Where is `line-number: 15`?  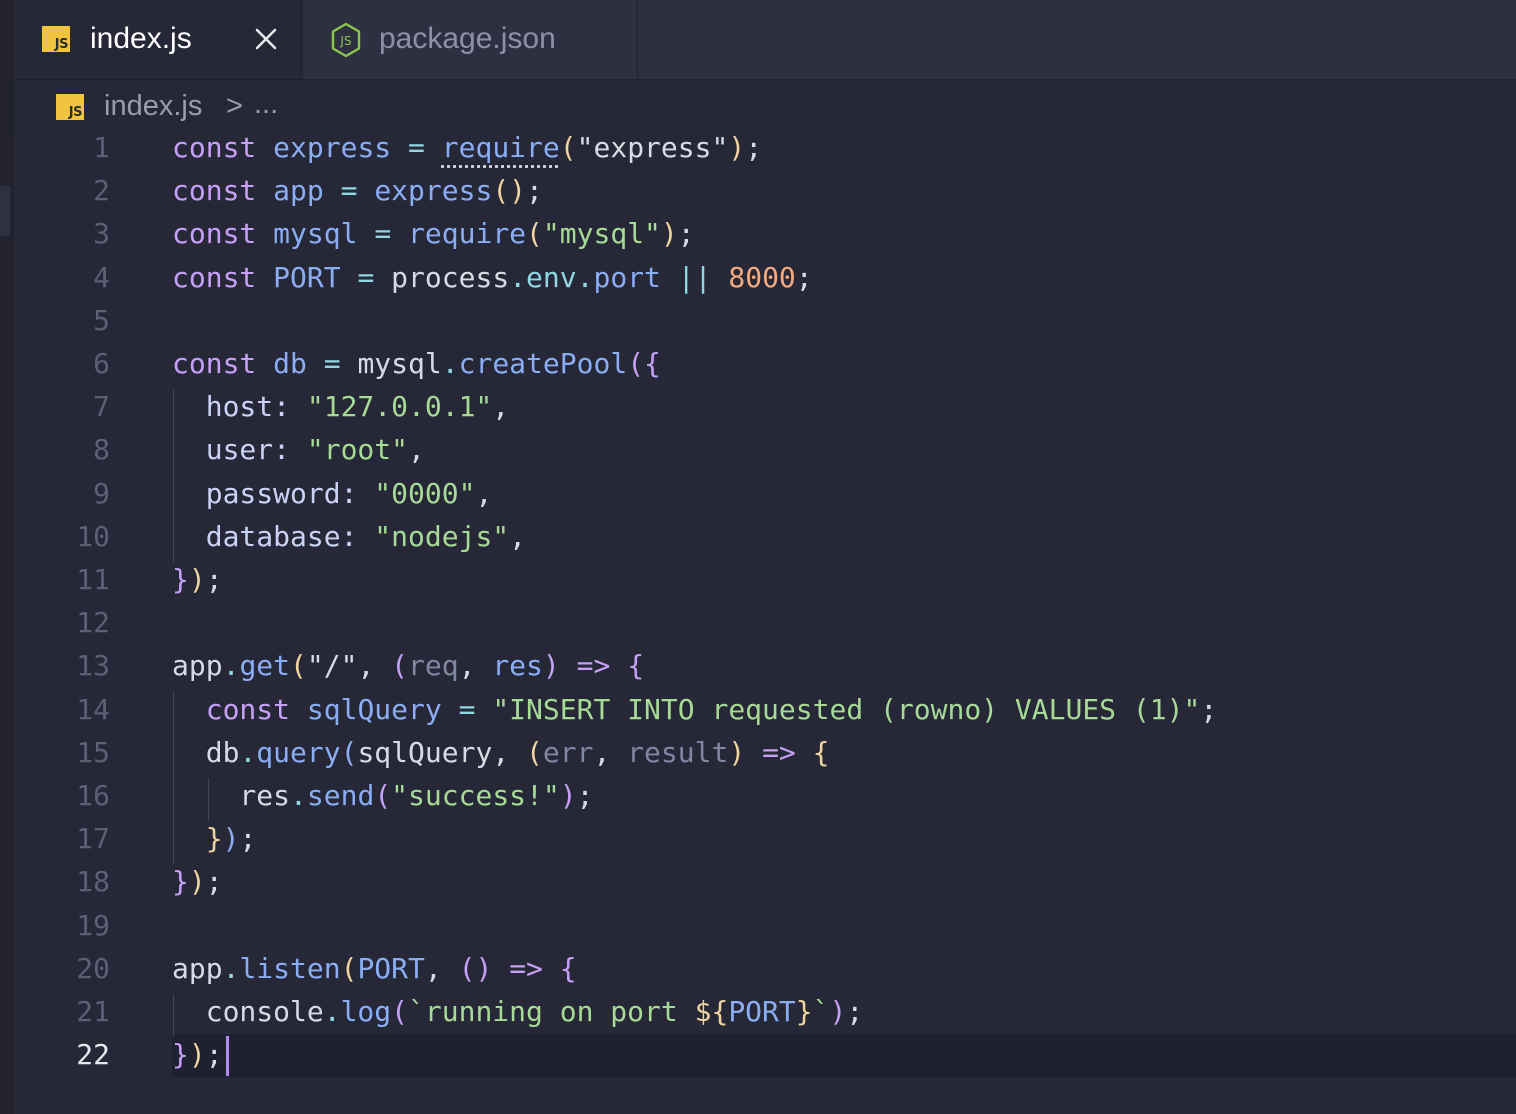 line-number: 15 is located at coordinates (93, 752).